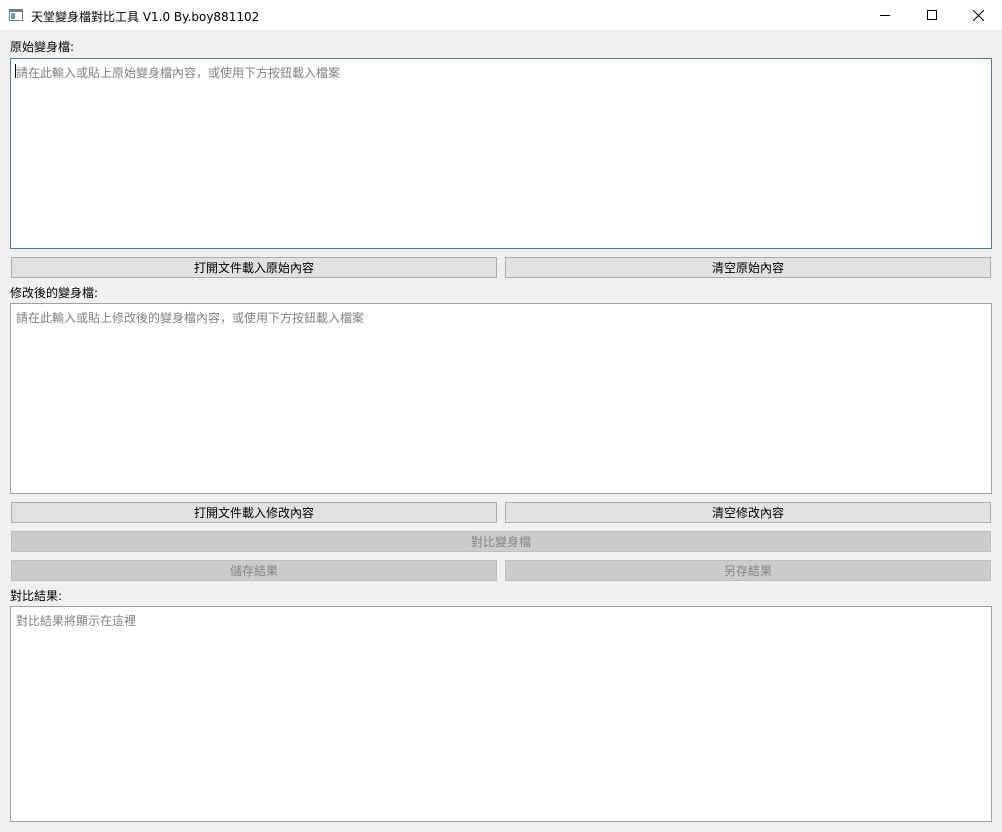  Describe the element at coordinates (501, 15) in the screenshot. I see `title-bar: 天堂變身檔對比工具 V1.0 By.boy881102` at that location.